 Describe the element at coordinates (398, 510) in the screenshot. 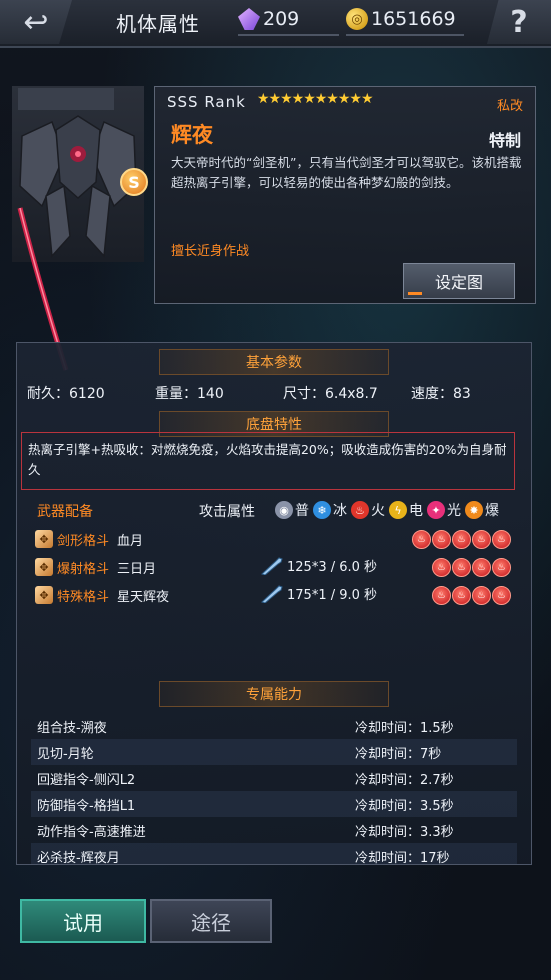

I see `element-icon: ϟ` at that location.